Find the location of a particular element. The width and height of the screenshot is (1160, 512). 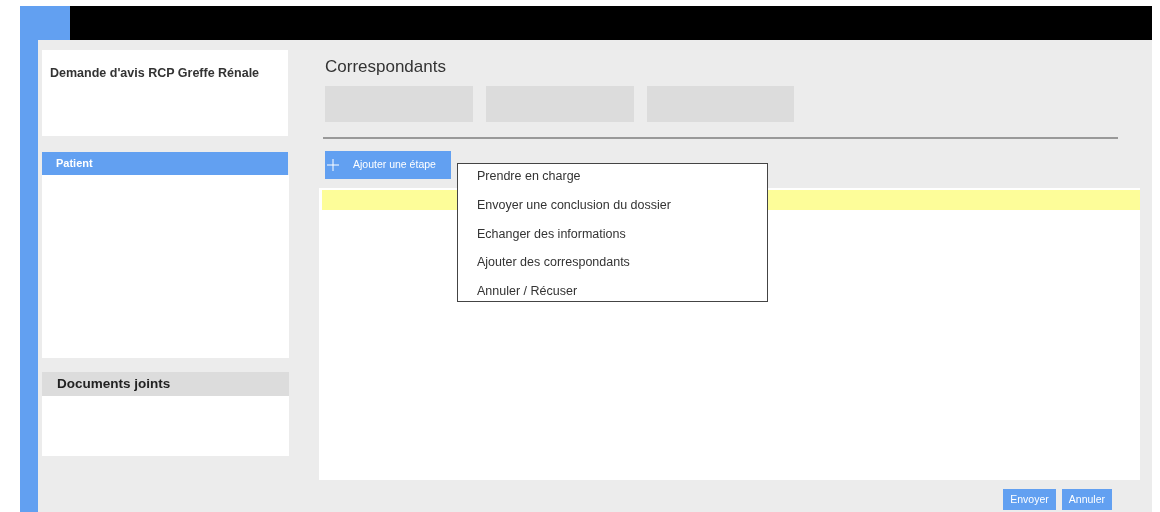

menu-item: Envoyer une conclusion du dossier is located at coordinates (622, 204).